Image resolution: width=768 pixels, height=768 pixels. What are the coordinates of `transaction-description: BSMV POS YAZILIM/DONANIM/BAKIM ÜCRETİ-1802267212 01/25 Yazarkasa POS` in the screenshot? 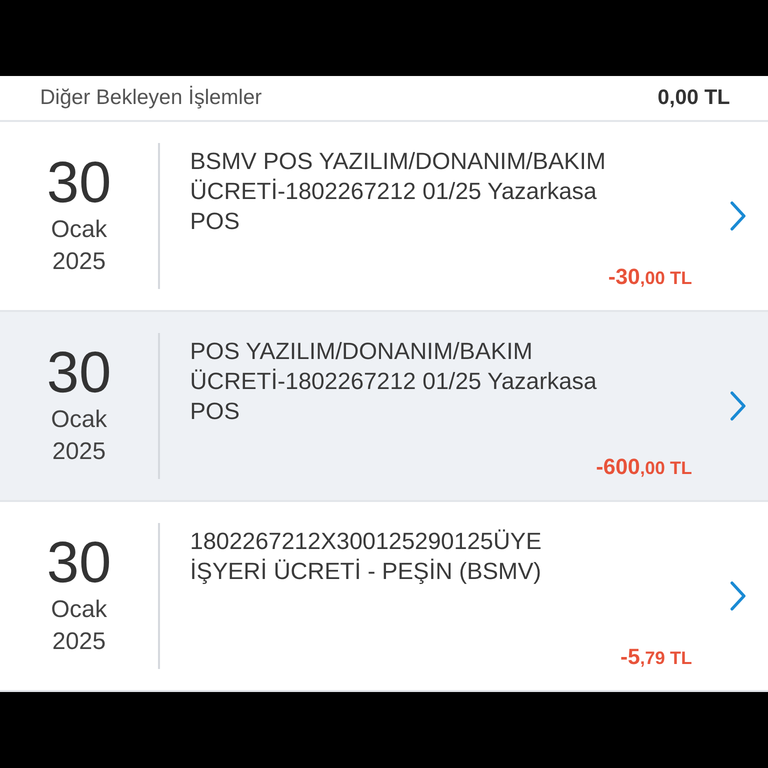 It's located at (398, 191).